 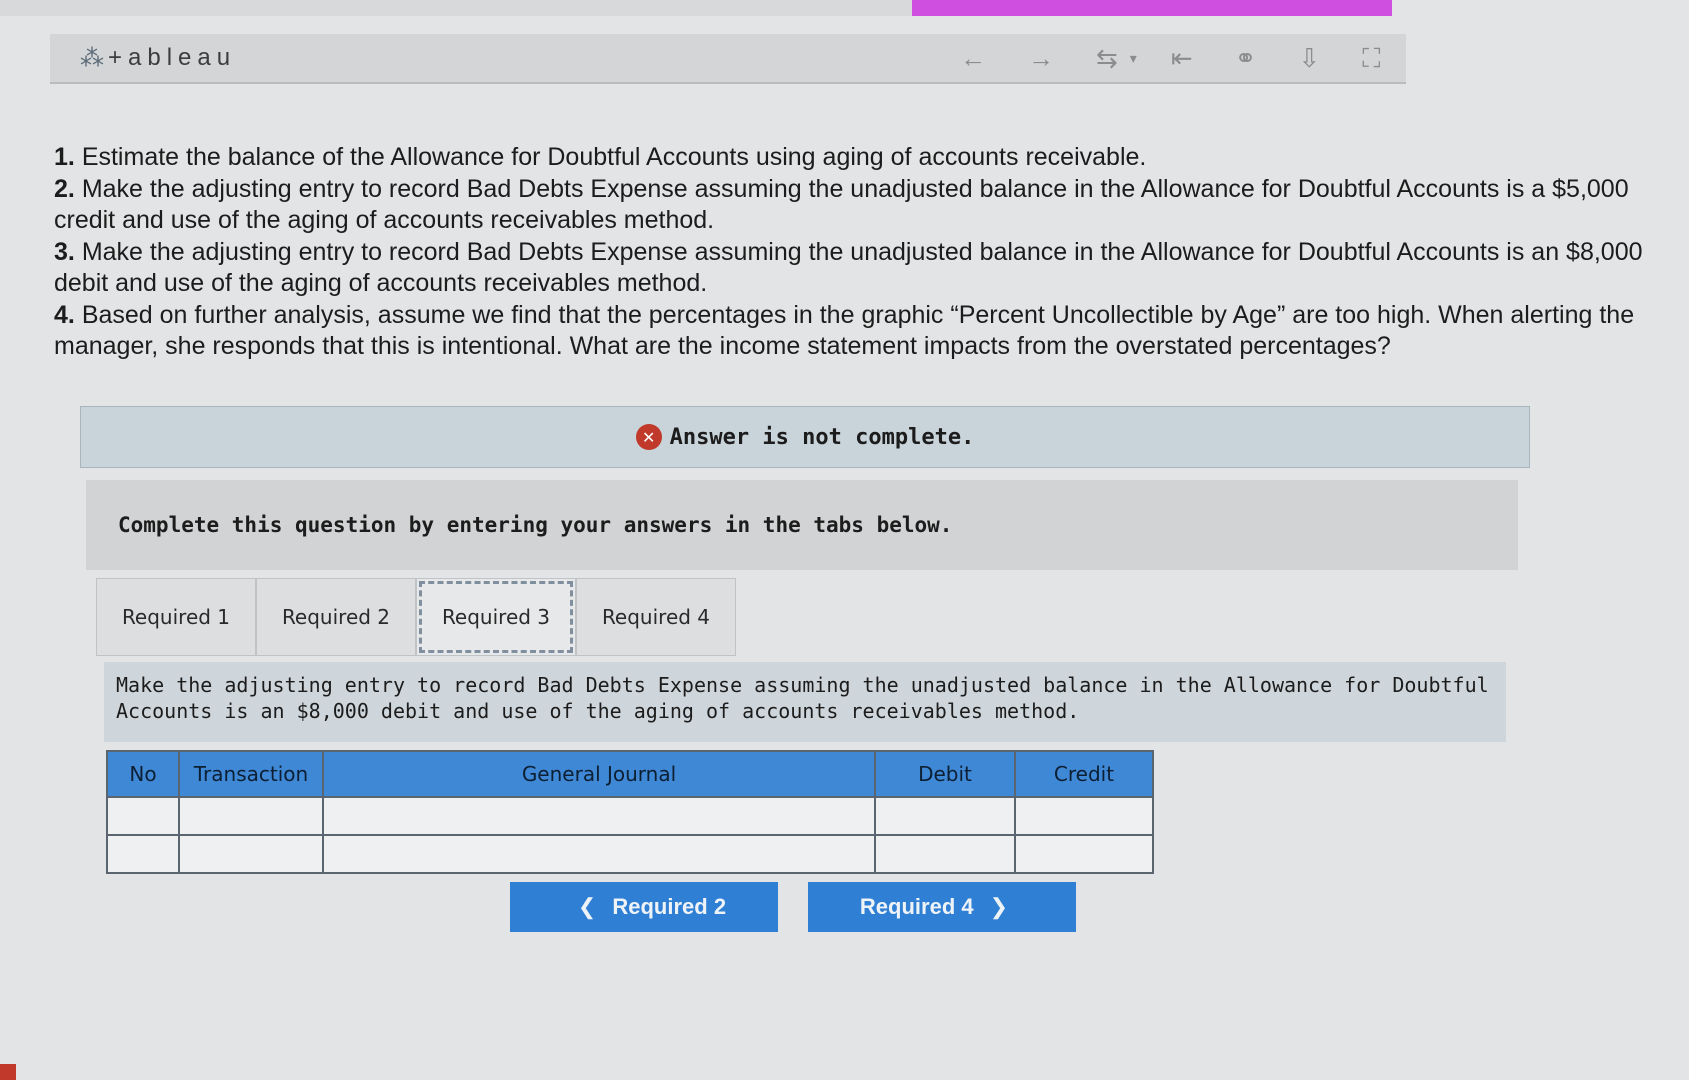 I want to click on col-transaction: Transaction, so click(x=251, y=774).